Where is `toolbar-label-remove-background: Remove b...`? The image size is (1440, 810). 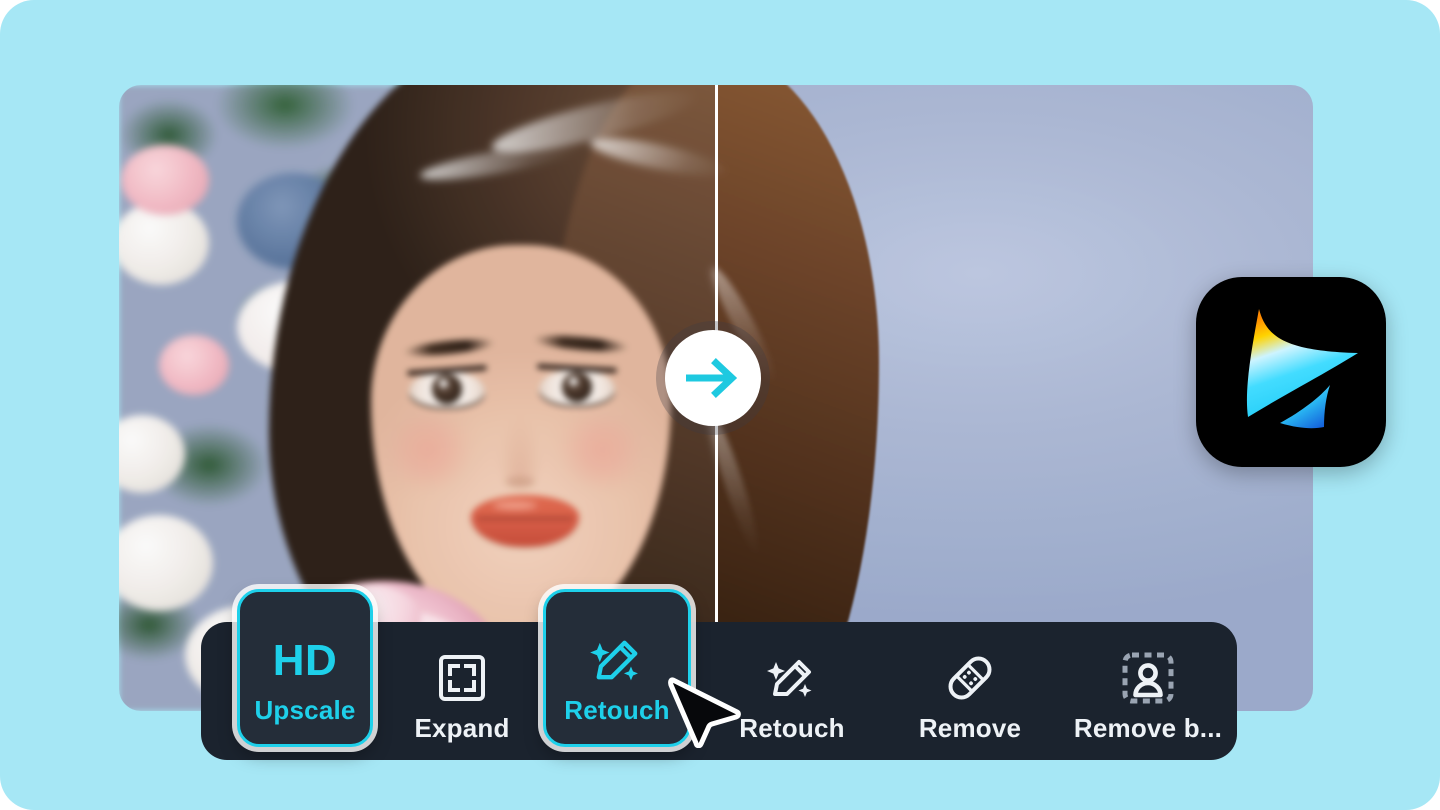
toolbar-label-remove-background: Remove b... is located at coordinates (1148, 728).